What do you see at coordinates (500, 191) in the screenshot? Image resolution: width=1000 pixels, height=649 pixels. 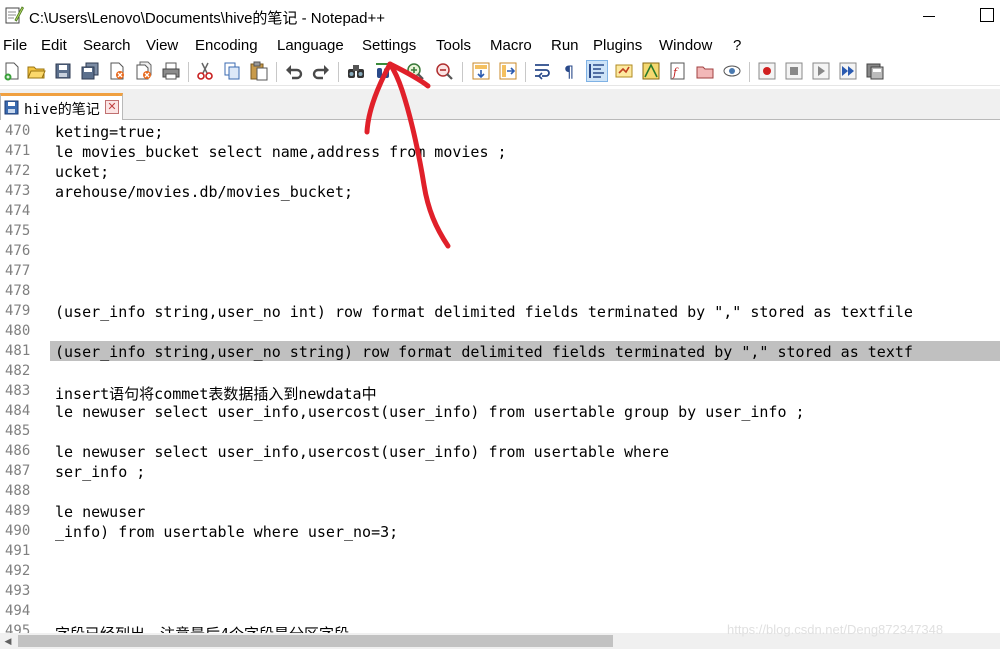 I see `editor-line: 473 arehouse/movies.db/movies_bucket;` at bounding box center [500, 191].